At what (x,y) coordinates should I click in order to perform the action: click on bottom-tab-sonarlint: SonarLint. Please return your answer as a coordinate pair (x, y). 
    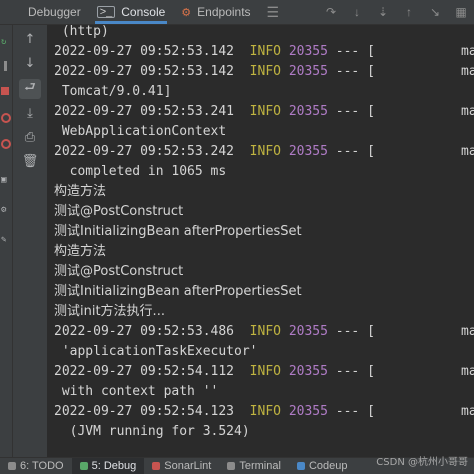
    Looking at the image, I should click on (181, 466).